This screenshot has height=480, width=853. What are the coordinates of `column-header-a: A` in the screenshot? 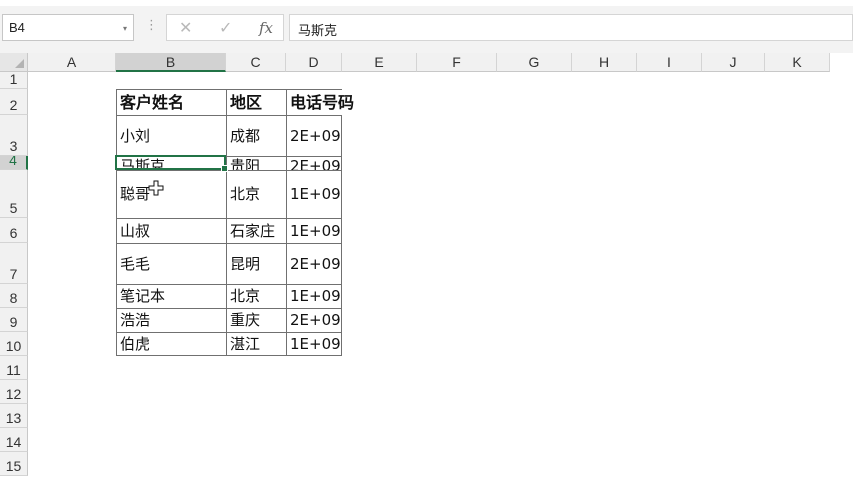 It's located at (72, 62).